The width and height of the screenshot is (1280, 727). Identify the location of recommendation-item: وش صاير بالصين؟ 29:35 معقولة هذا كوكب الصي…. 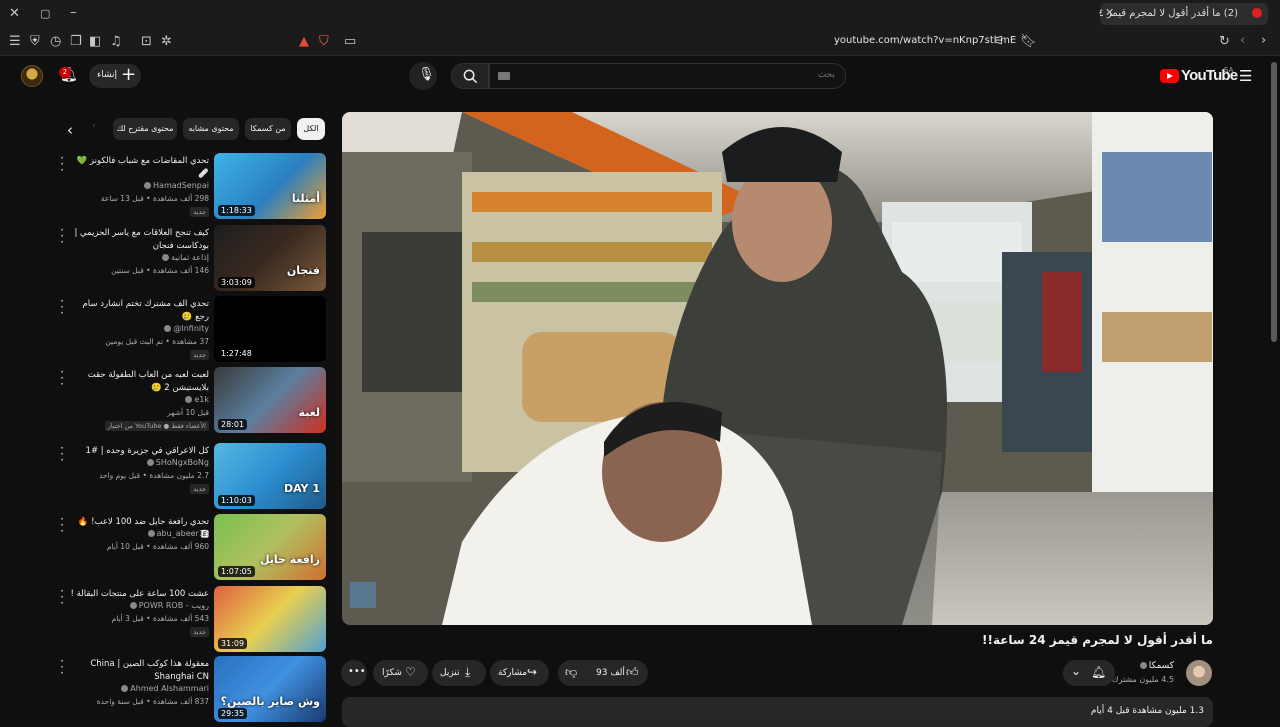
(188, 688).